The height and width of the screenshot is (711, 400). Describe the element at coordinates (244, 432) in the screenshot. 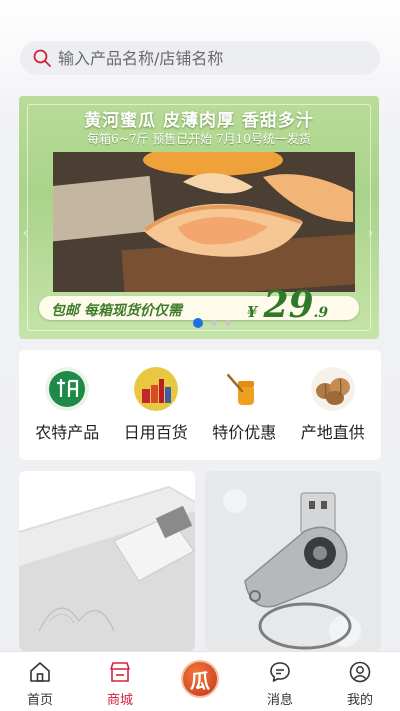

I see `category-label: 特价优惠` at that location.